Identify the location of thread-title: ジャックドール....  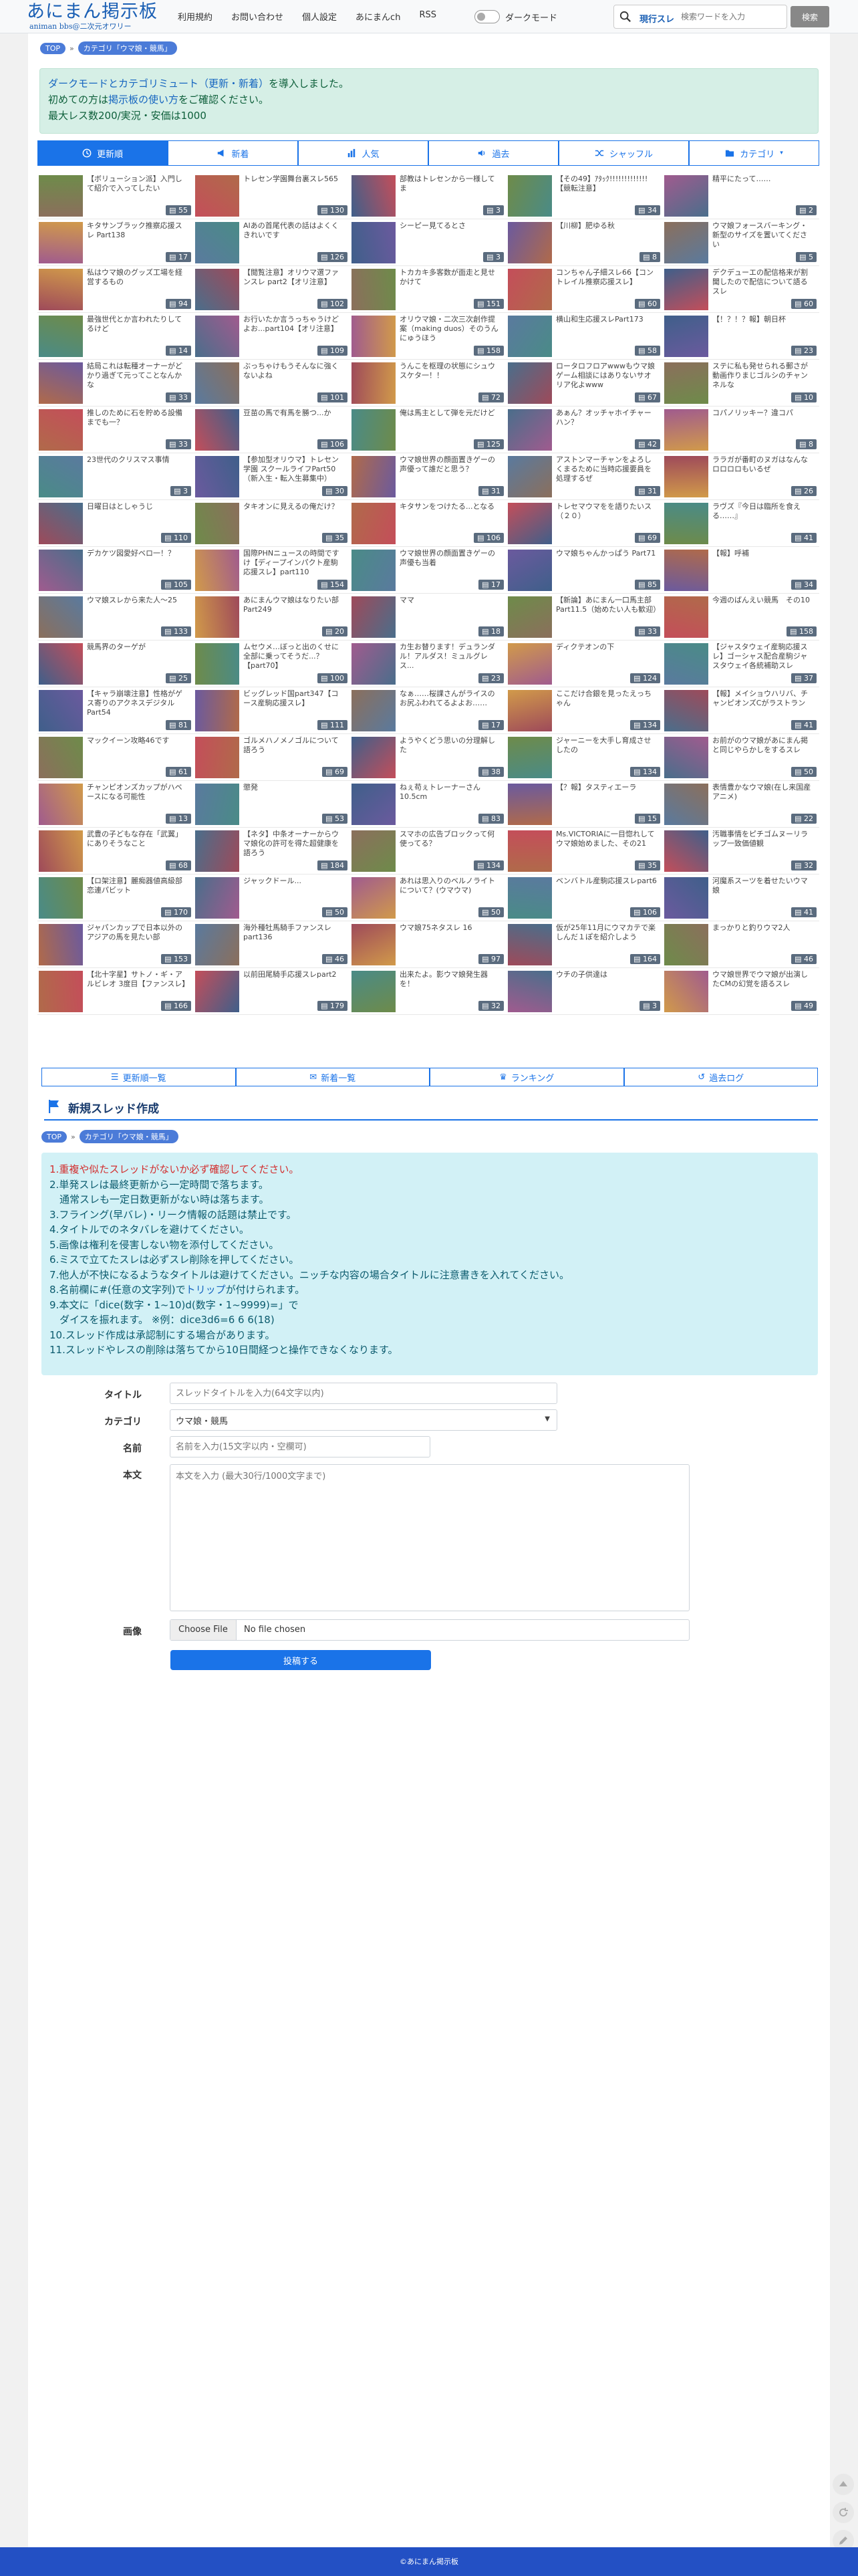
(294, 881).